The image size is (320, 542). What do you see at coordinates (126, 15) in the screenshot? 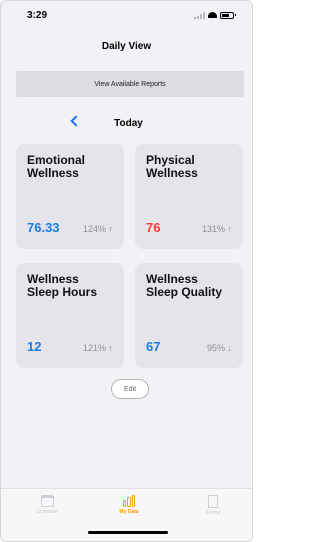
I see `status-bar: 3:29` at bounding box center [126, 15].